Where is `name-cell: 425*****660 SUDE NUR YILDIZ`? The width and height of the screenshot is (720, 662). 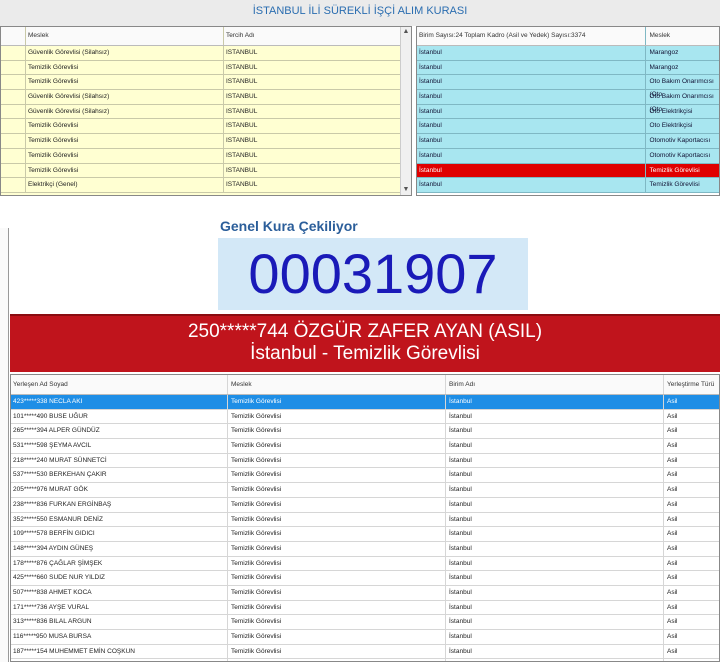
name-cell: 425*****660 SUDE NUR YILDIZ is located at coordinates (119, 578).